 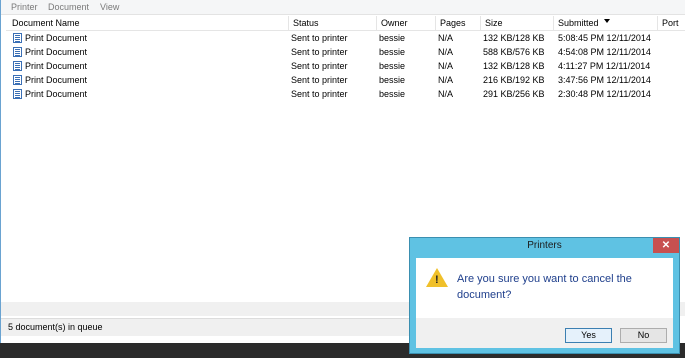 What do you see at coordinates (604, 38) in the screenshot?
I see `row-submitted: 5:08:45 PM 12/11/2014` at bounding box center [604, 38].